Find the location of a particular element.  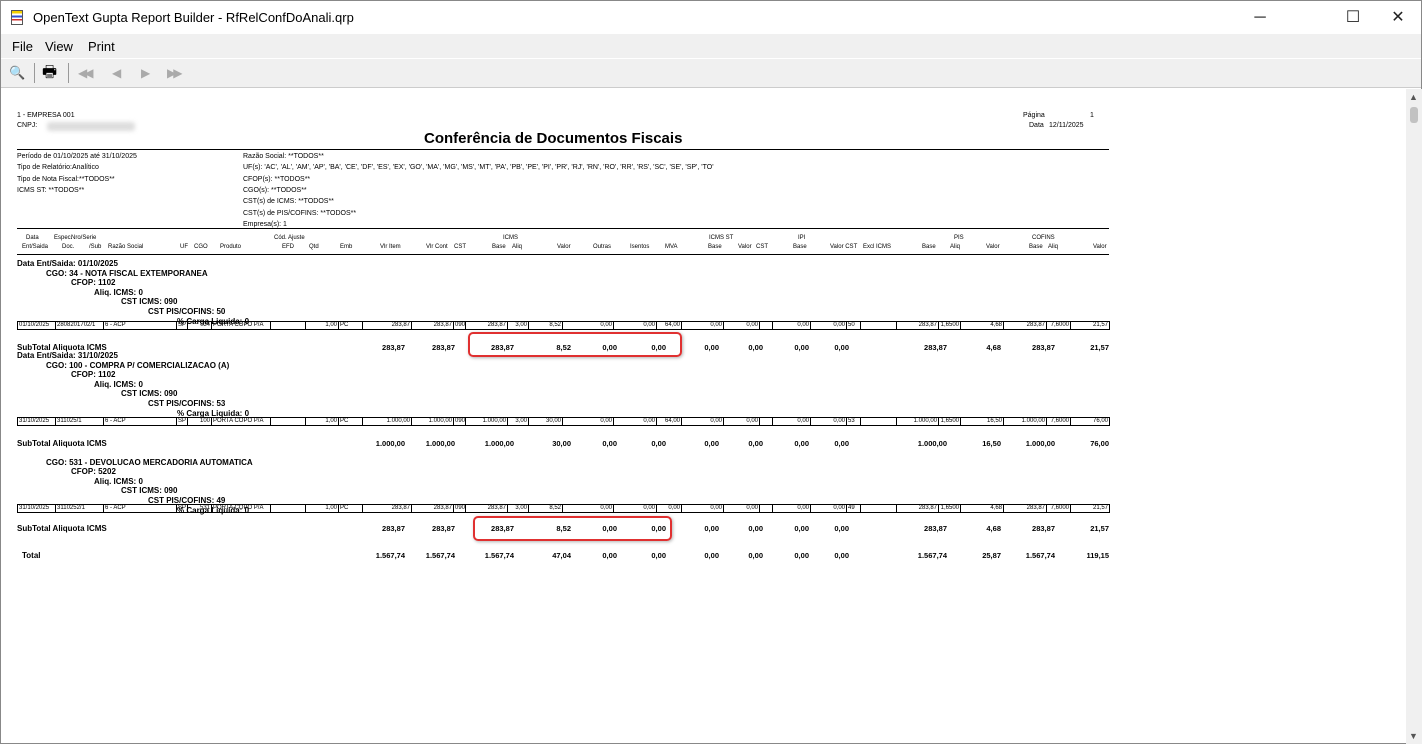

column-header: Vlr Item is located at coordinates (390, 247).